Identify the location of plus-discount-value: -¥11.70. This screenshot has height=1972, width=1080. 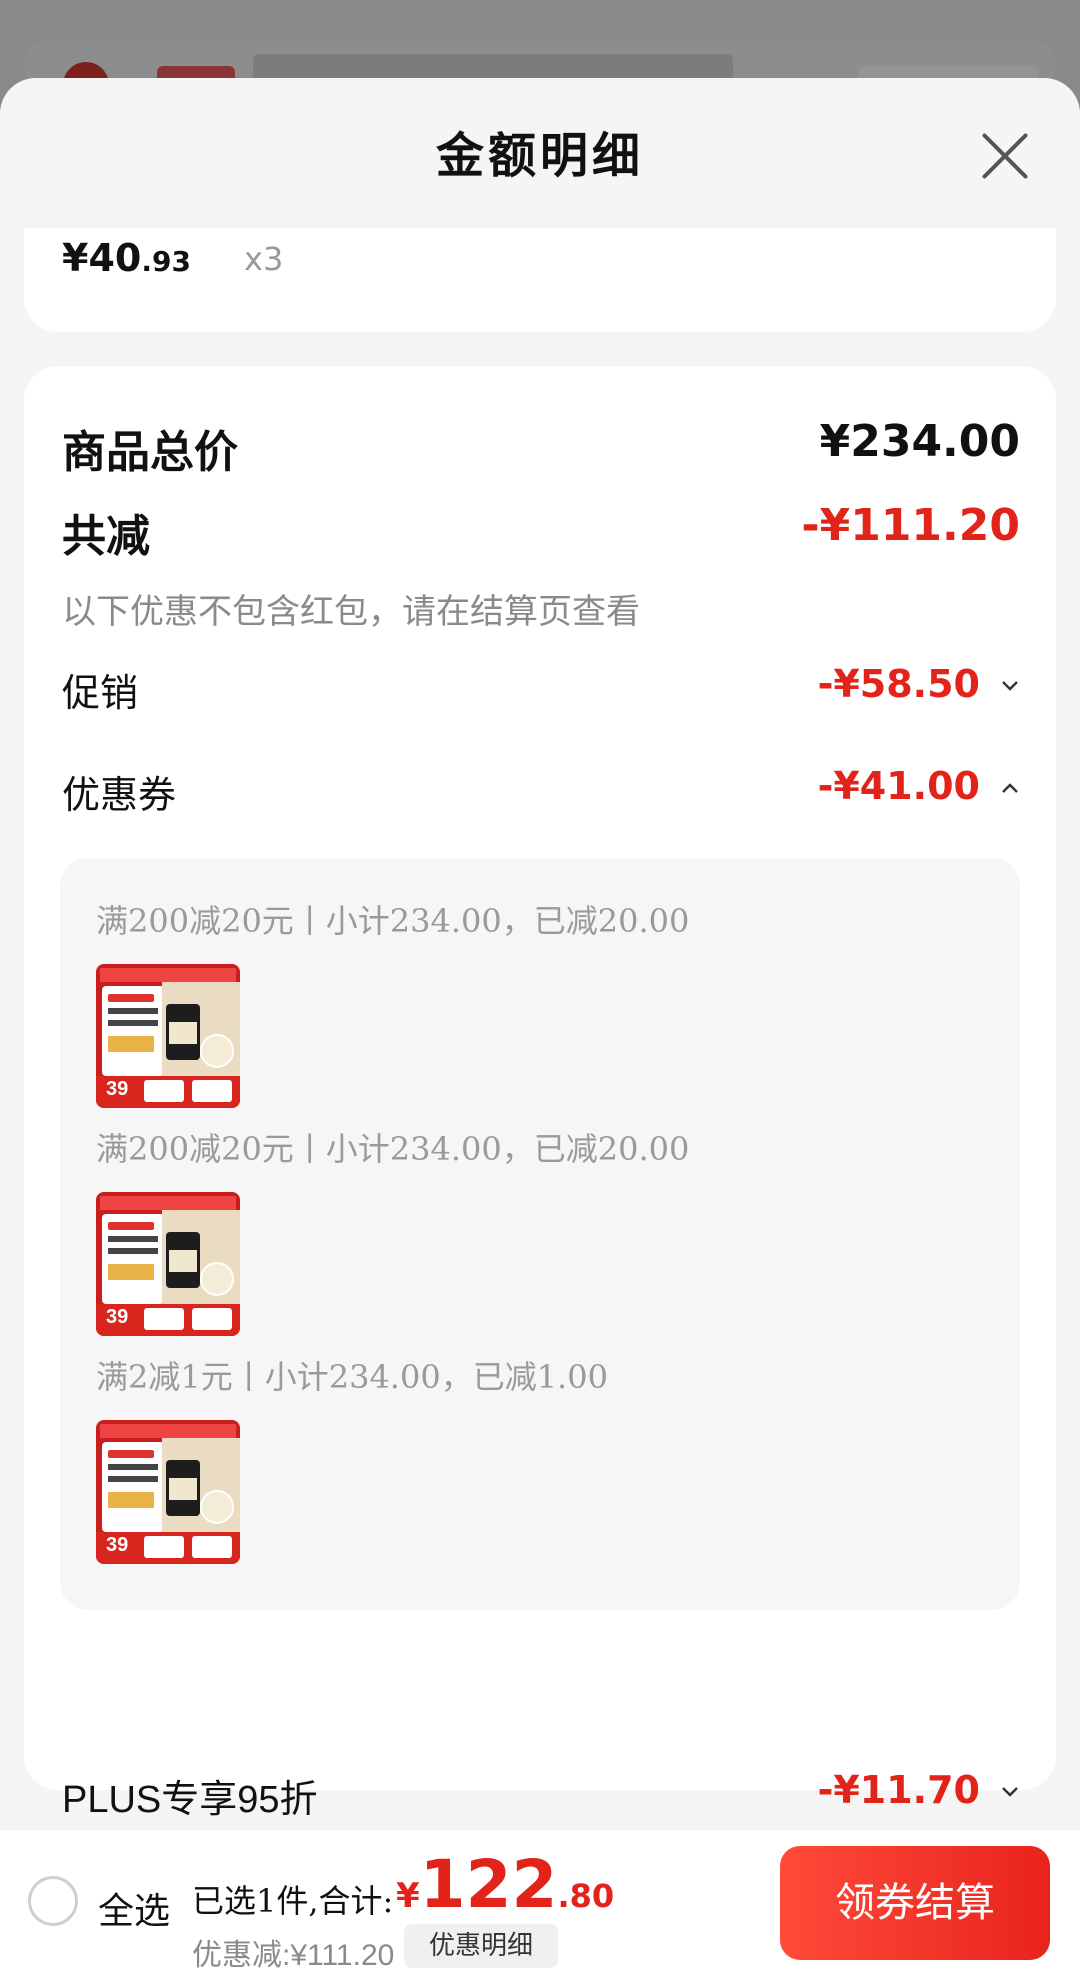
(898, 1790).